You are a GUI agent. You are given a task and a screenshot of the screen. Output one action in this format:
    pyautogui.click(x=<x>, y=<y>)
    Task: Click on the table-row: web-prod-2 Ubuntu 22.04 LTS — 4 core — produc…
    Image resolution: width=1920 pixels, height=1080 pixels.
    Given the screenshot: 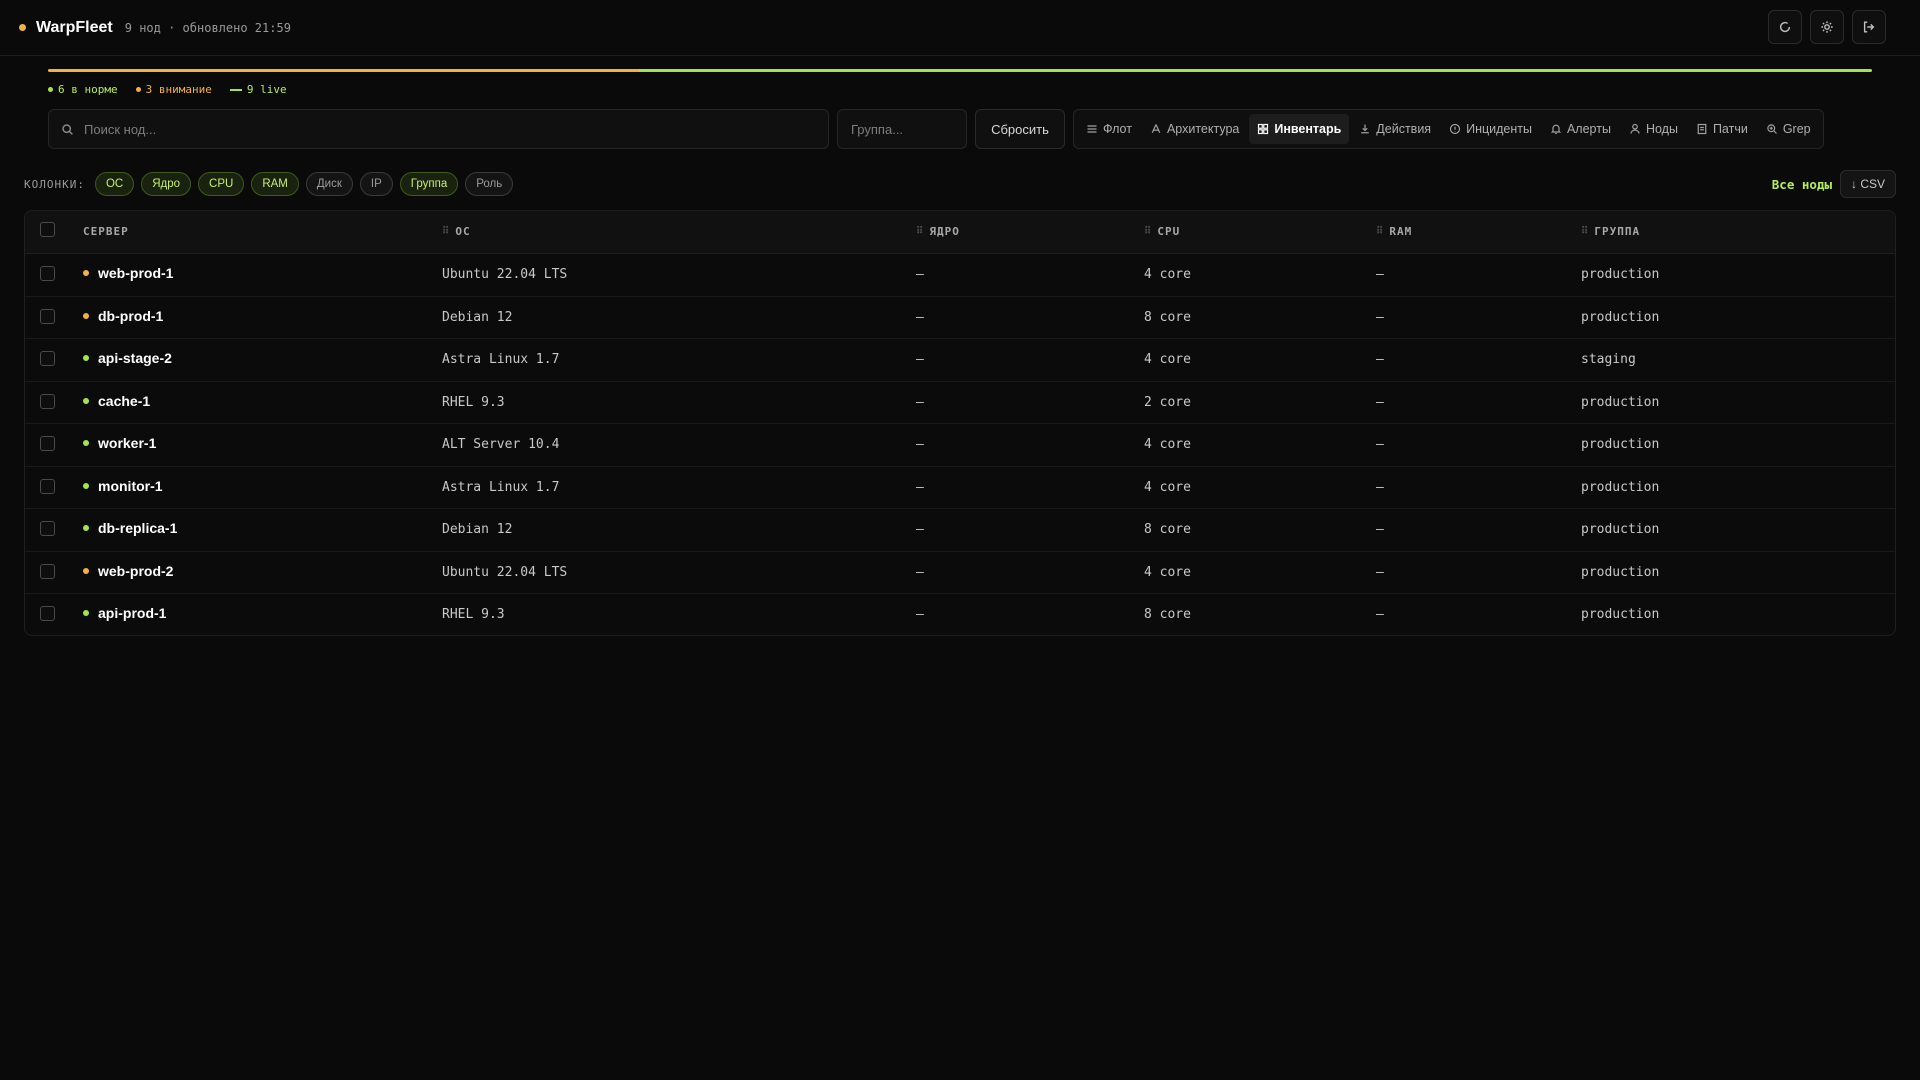 What is the action you would take?
    pyautogui.click(x=960, y=573)
    